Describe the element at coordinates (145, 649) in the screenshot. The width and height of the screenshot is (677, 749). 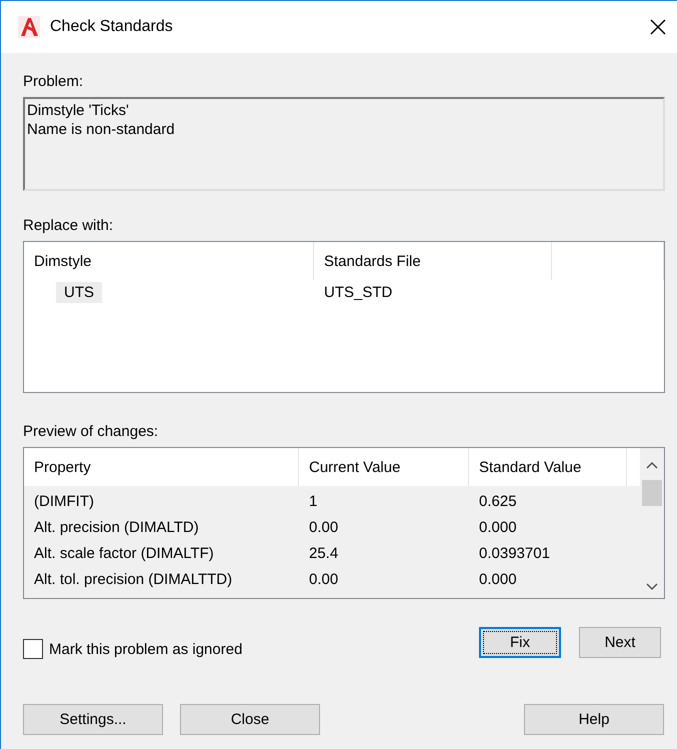
I see `checkbox-label: Mark this problem as ignored` at that location.